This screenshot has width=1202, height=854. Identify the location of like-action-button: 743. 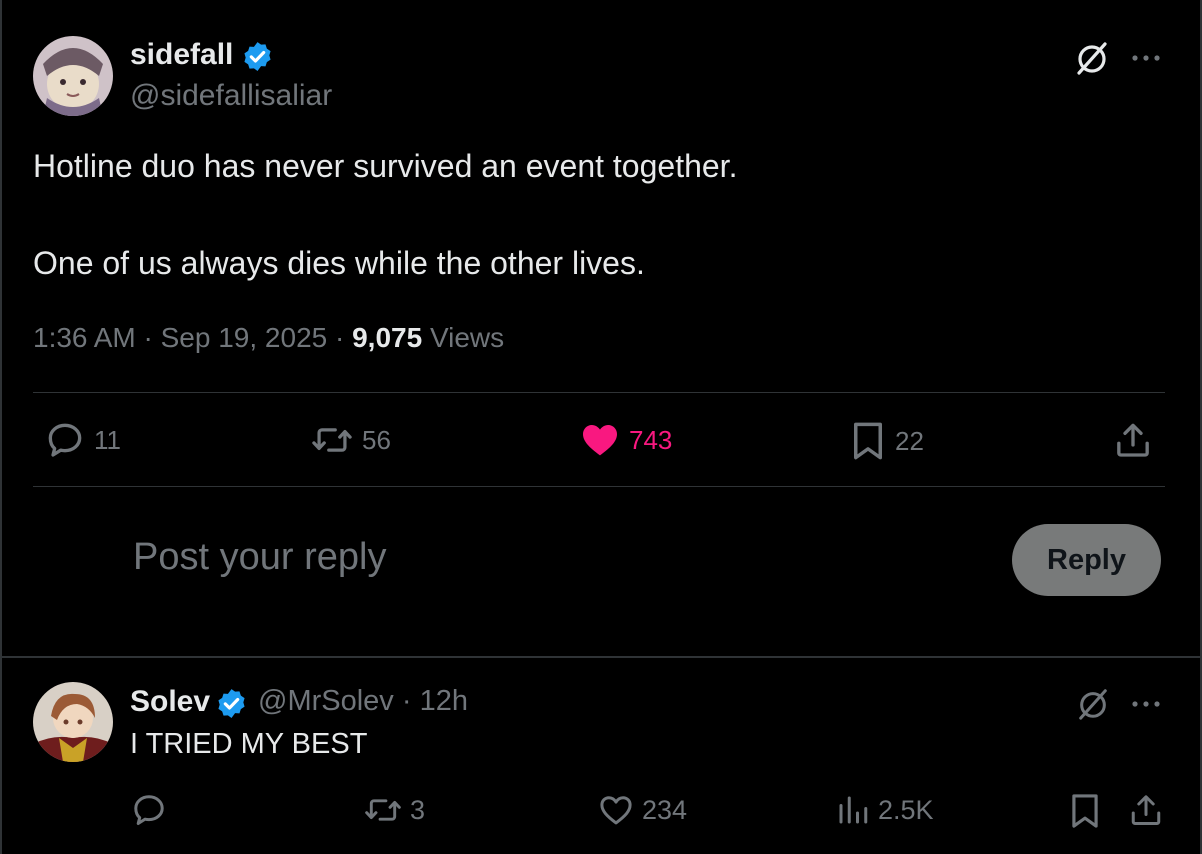
(626, 440).